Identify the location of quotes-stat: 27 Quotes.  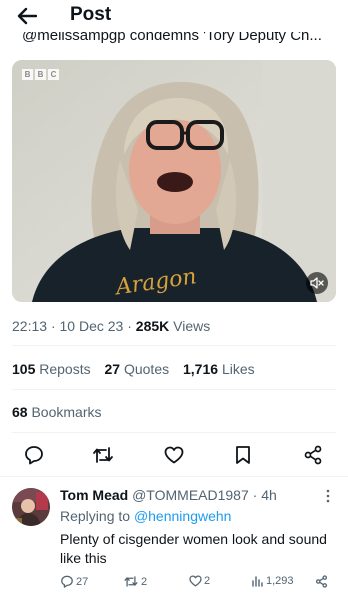
(137, 369).